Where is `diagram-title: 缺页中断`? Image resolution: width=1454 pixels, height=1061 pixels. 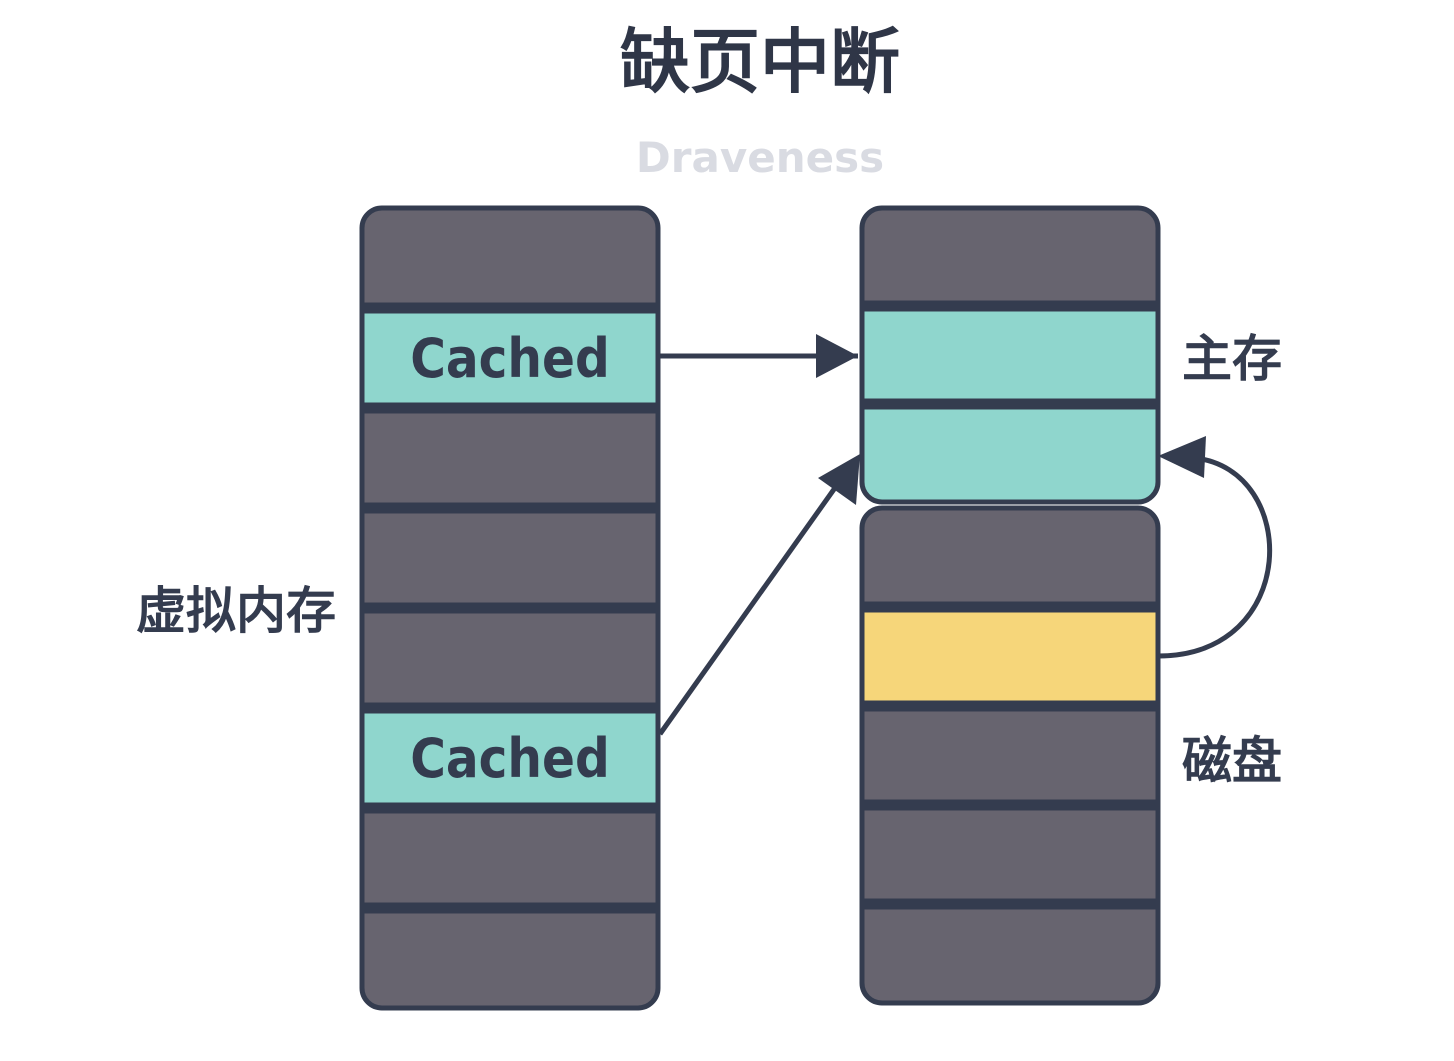
diagram-title: 缺页中断 is located at coordinates (760, 62).